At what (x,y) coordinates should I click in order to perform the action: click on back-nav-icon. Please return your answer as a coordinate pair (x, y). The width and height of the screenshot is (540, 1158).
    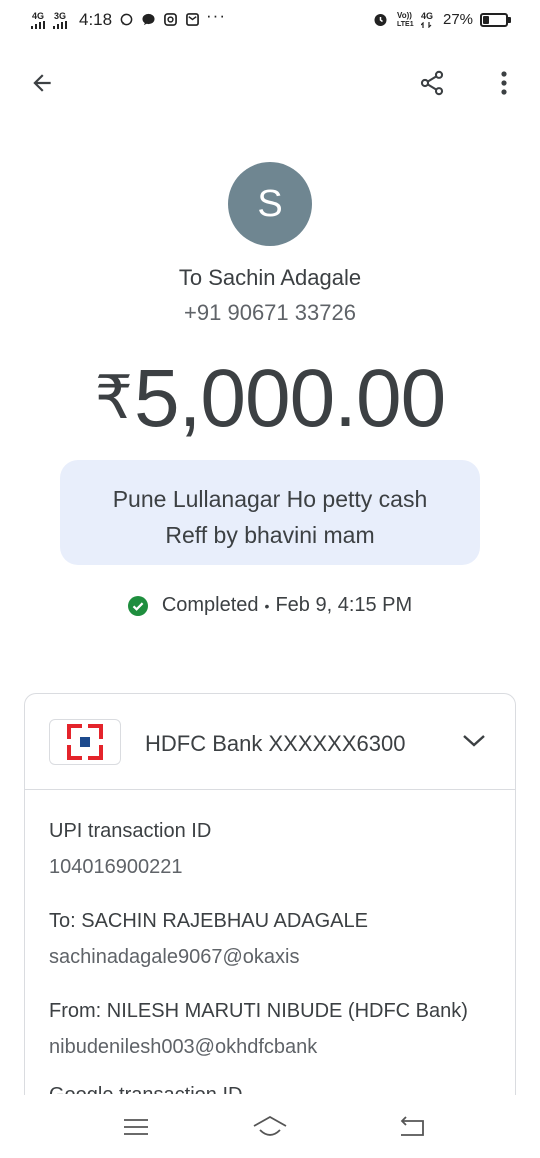
    Looking at the image, I should click on (412, 1126).